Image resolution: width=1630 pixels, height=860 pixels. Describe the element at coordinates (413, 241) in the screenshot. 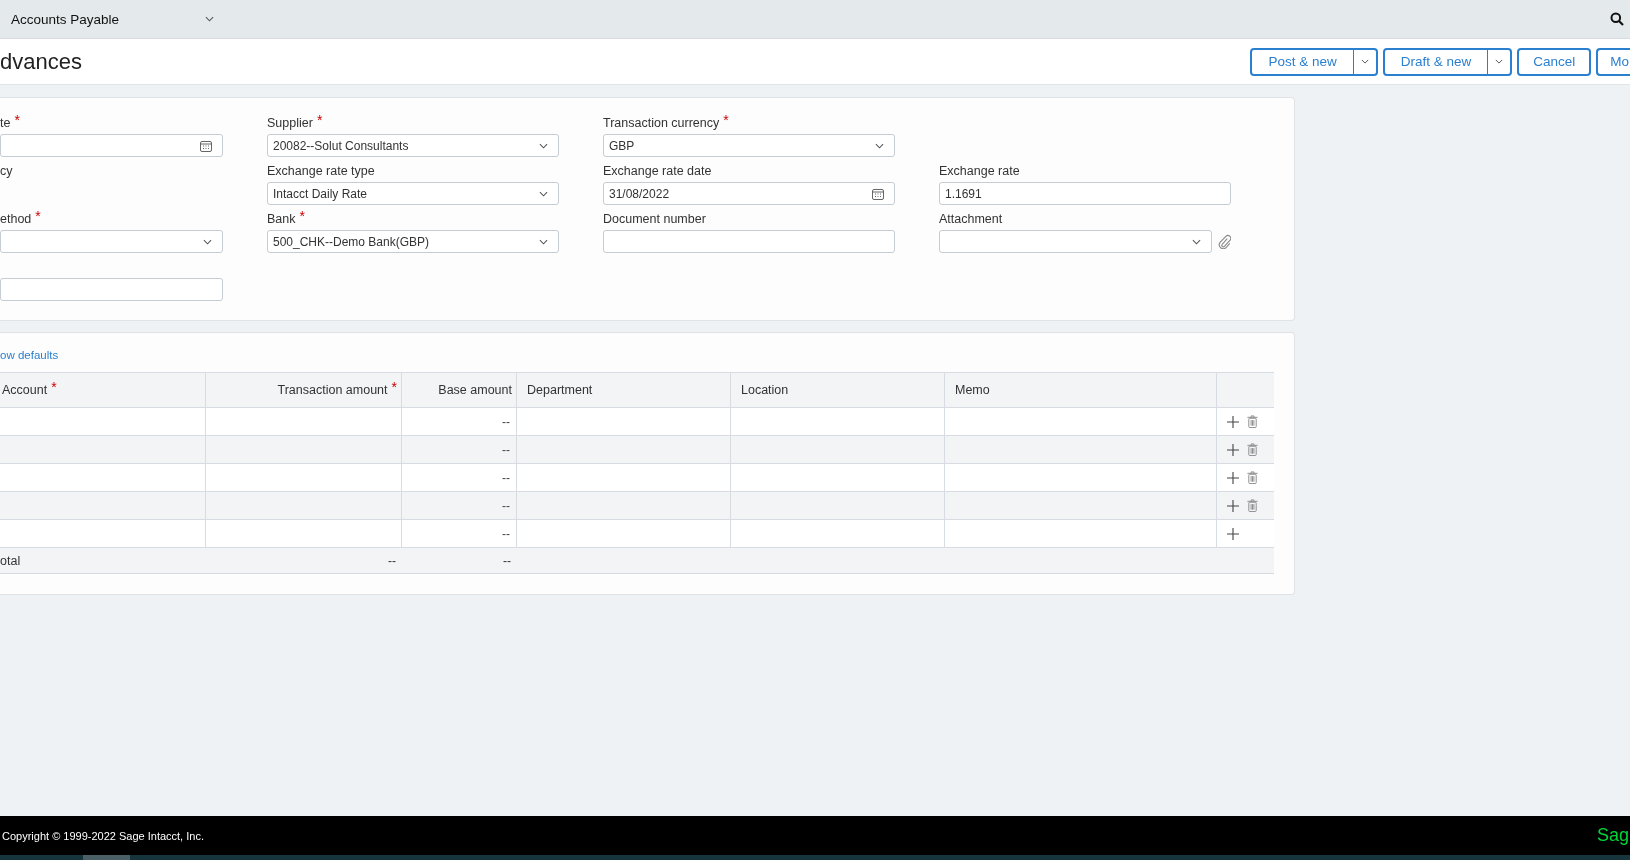

I see `select-field: 500_CHK--Demo Bank(GBP)` at that location.